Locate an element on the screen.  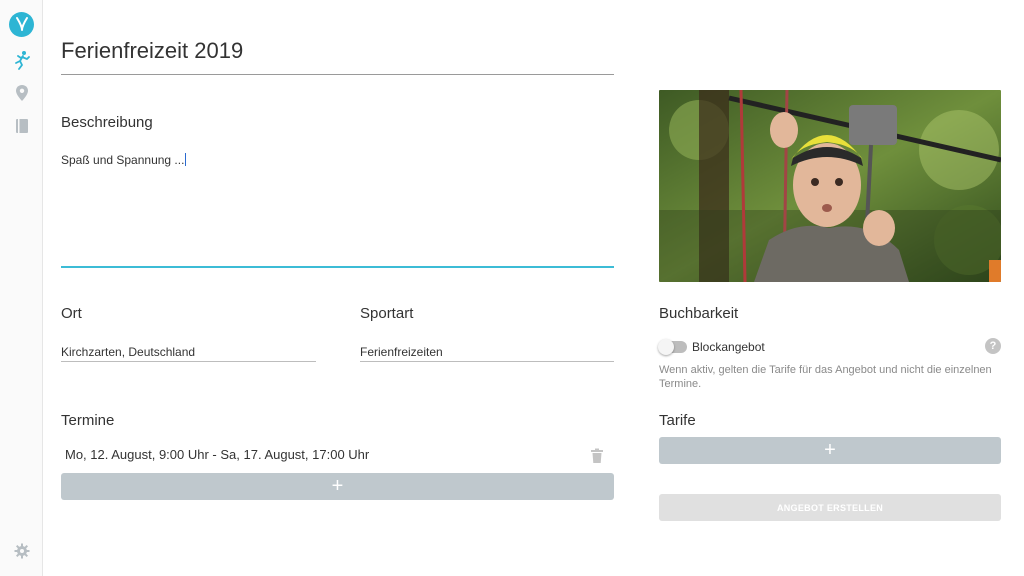
text-caret is located at coordinates (186, 159).